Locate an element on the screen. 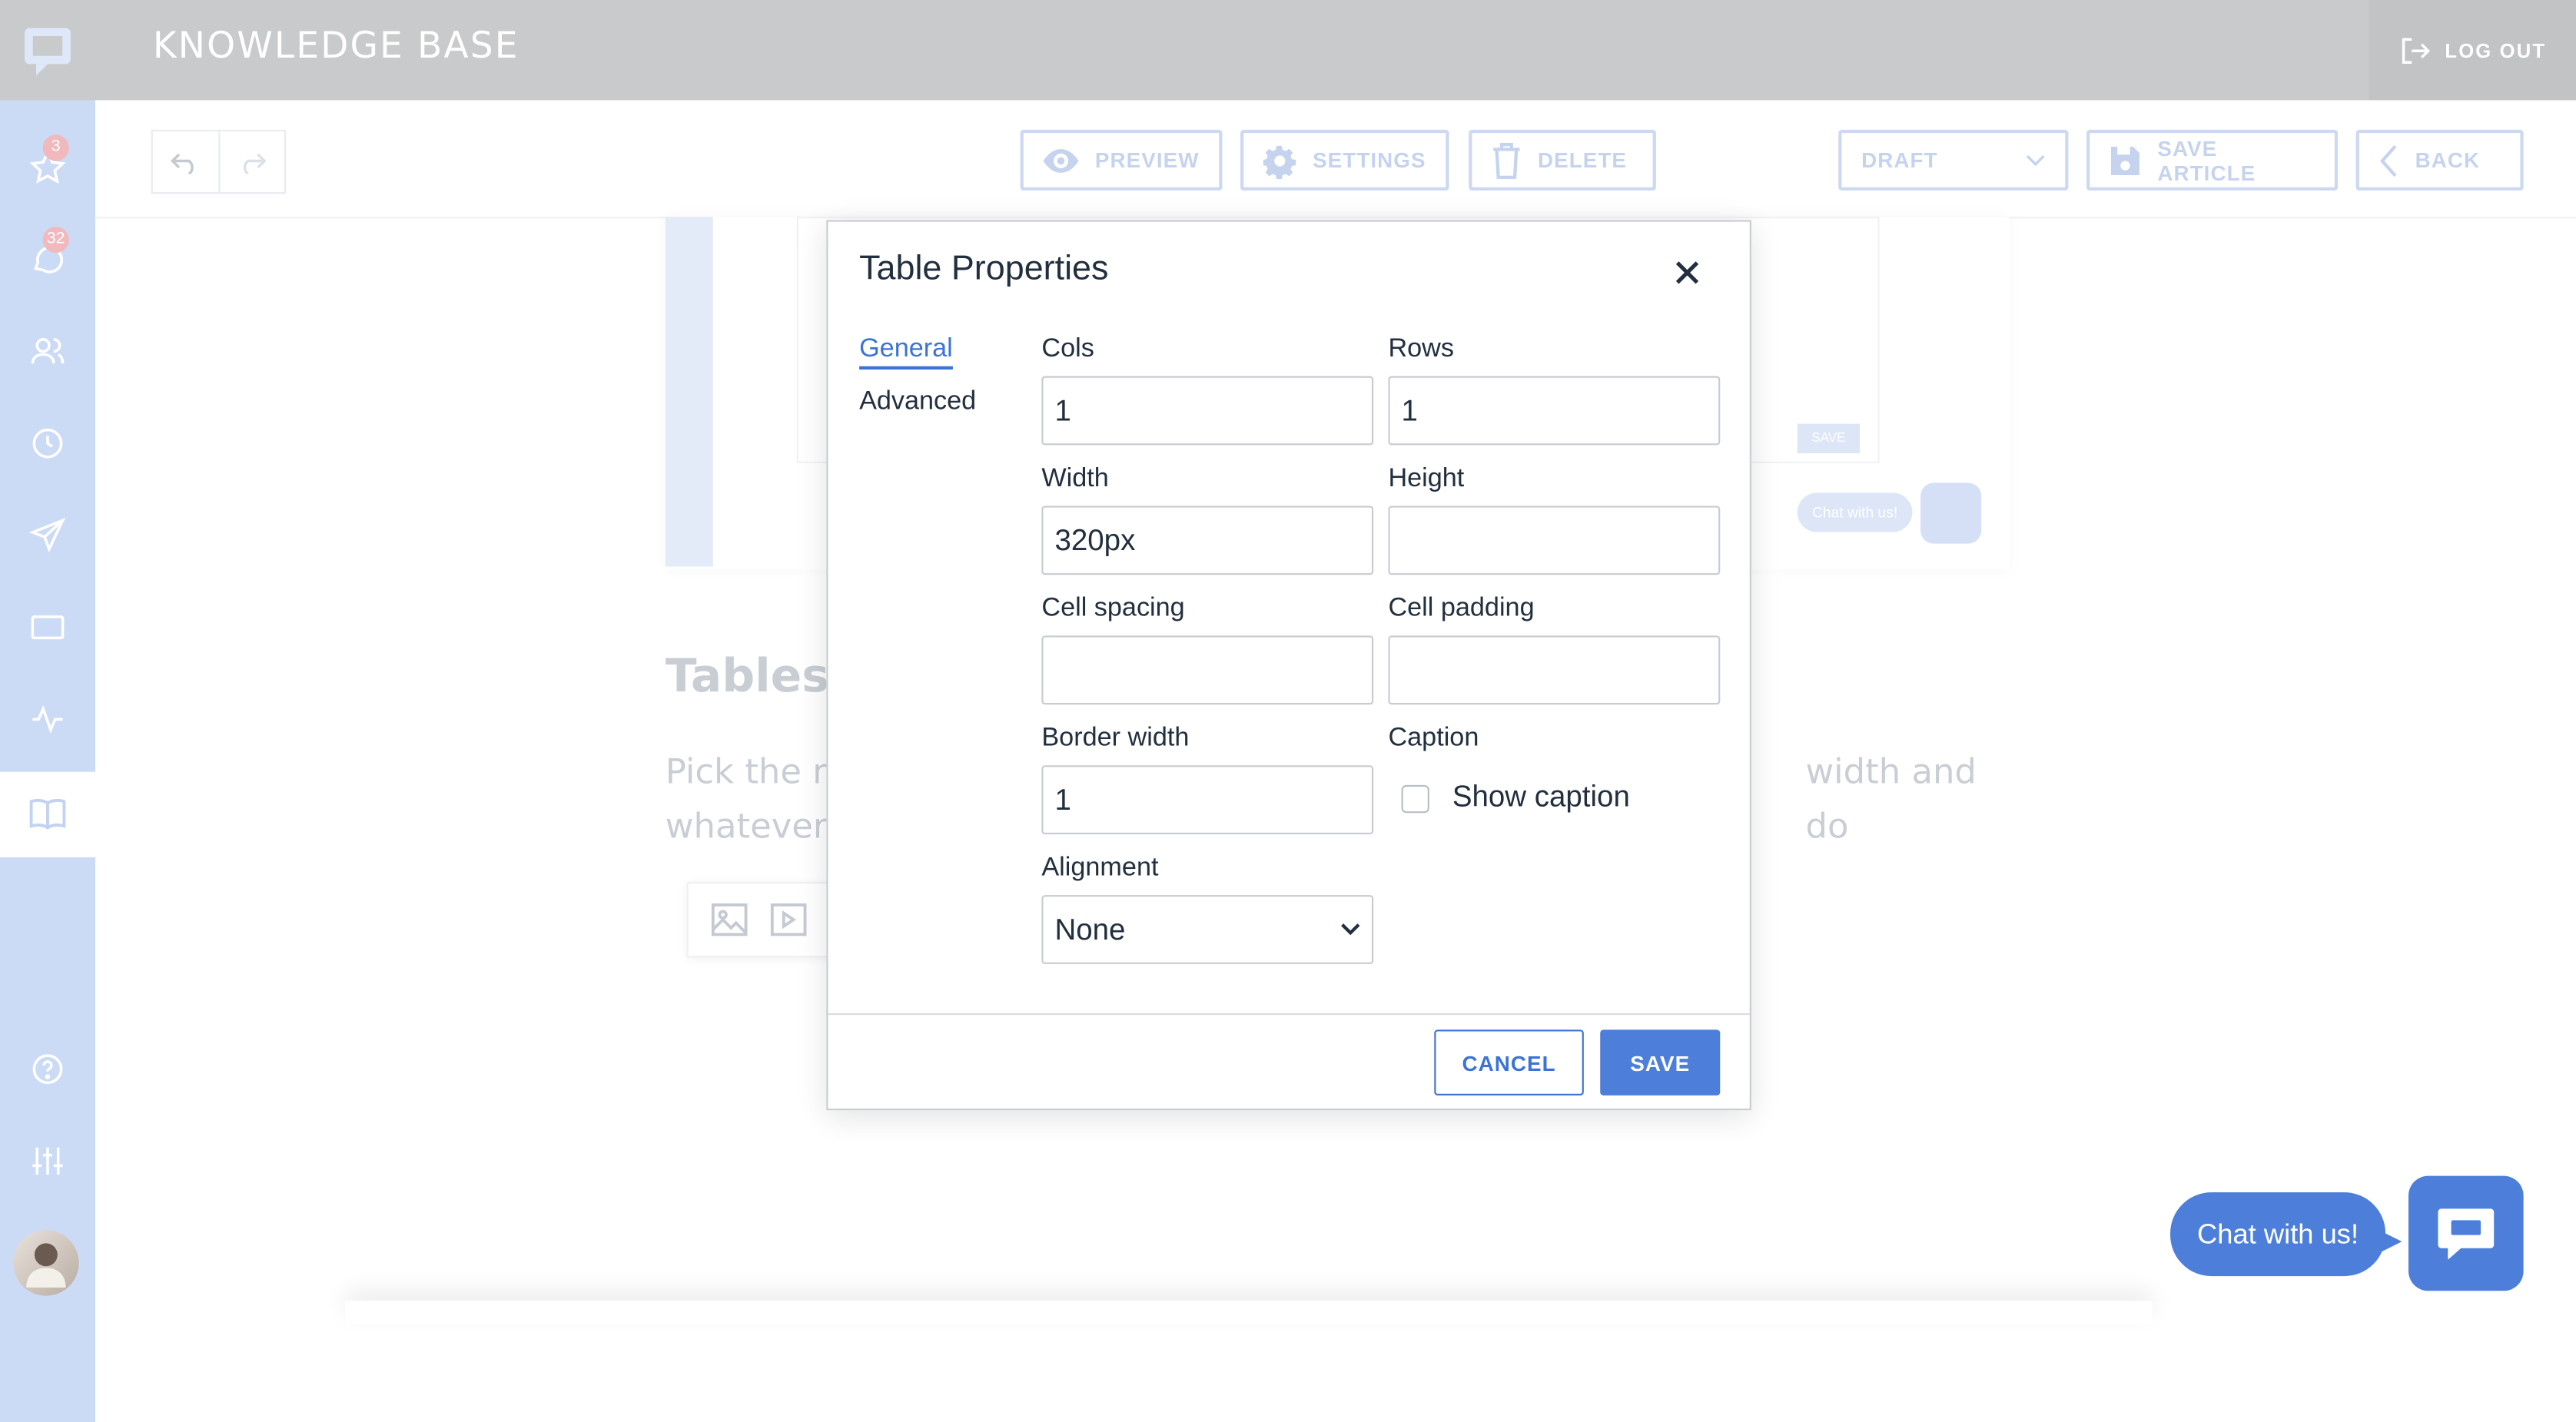 The height and width of the screenshot is (1422, 2576). video-icon is located at coordinates (788, 919).